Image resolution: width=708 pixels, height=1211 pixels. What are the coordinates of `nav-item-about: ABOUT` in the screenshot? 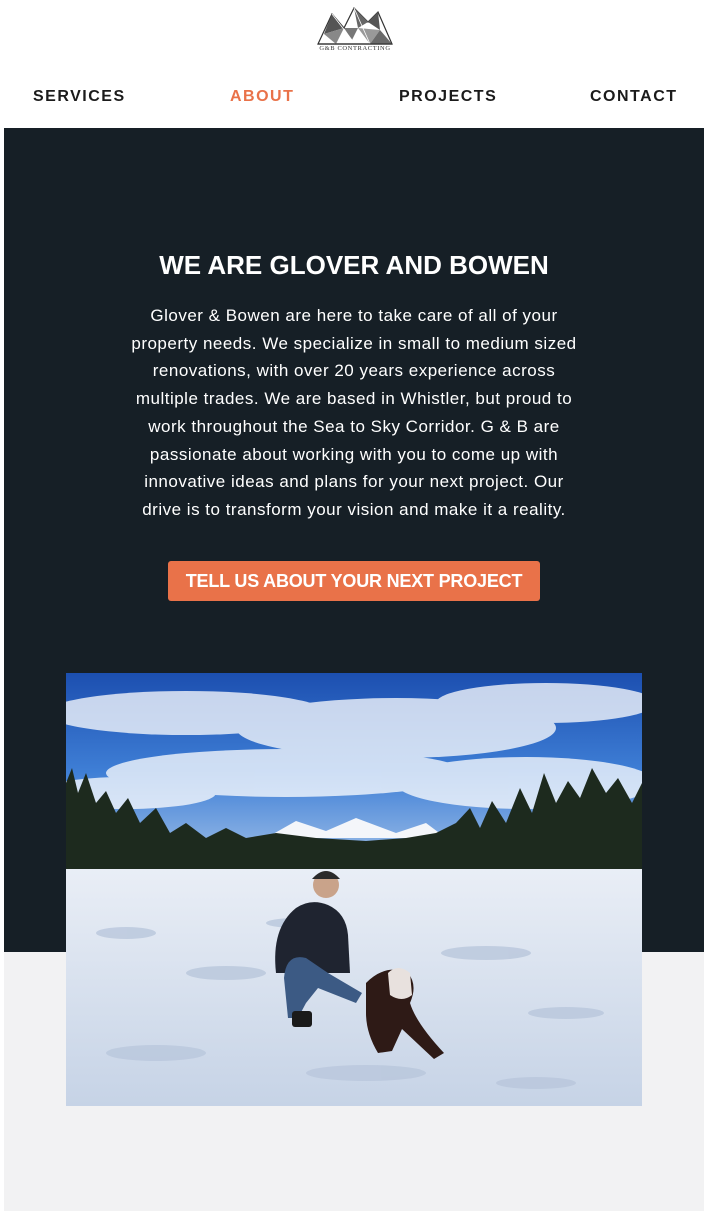 It's located at (262, 97).